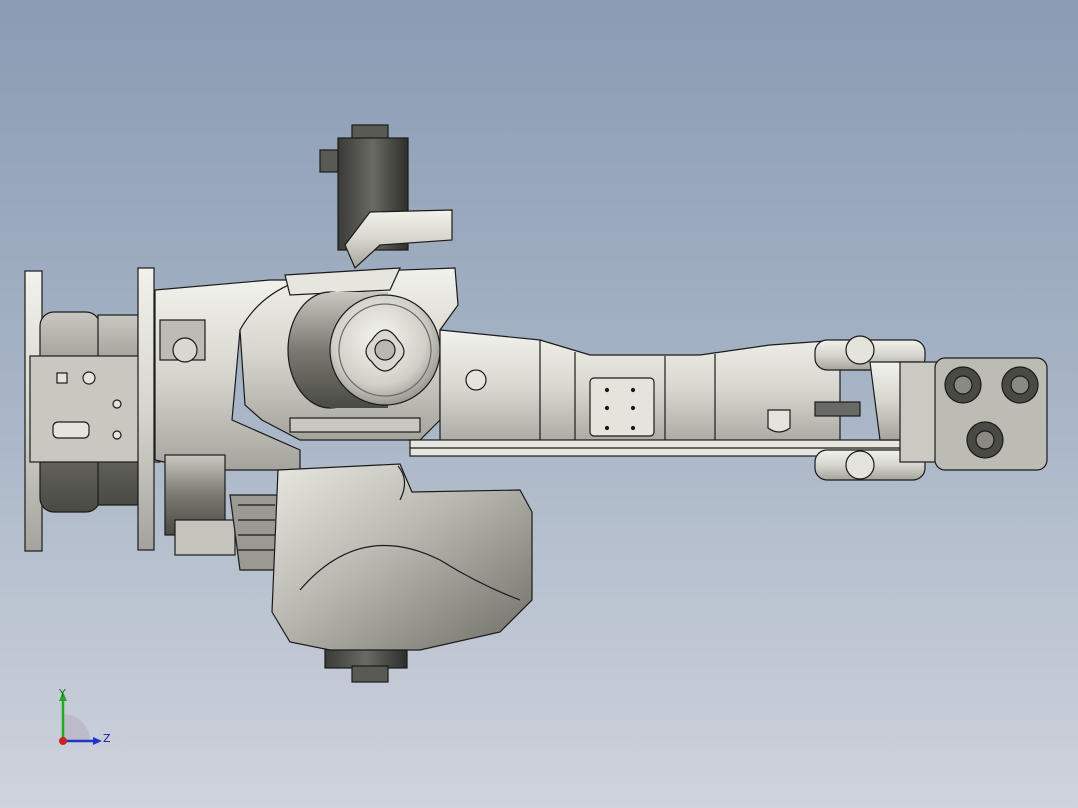 Image resolution: width=1078 pixels, height=808 pixels. I want to click on x-axis-origin, so click(63, 741).